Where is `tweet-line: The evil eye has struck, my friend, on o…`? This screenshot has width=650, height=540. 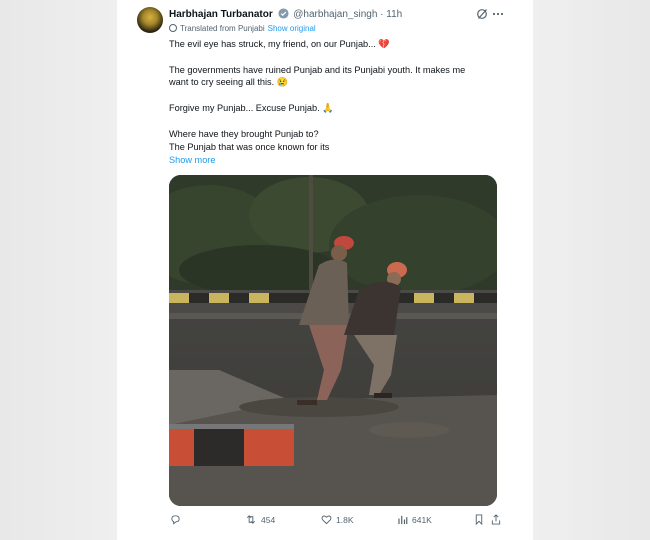
tweet-line: The evil eye has struck, my friend, on o… is located at coordinates (279, 44).